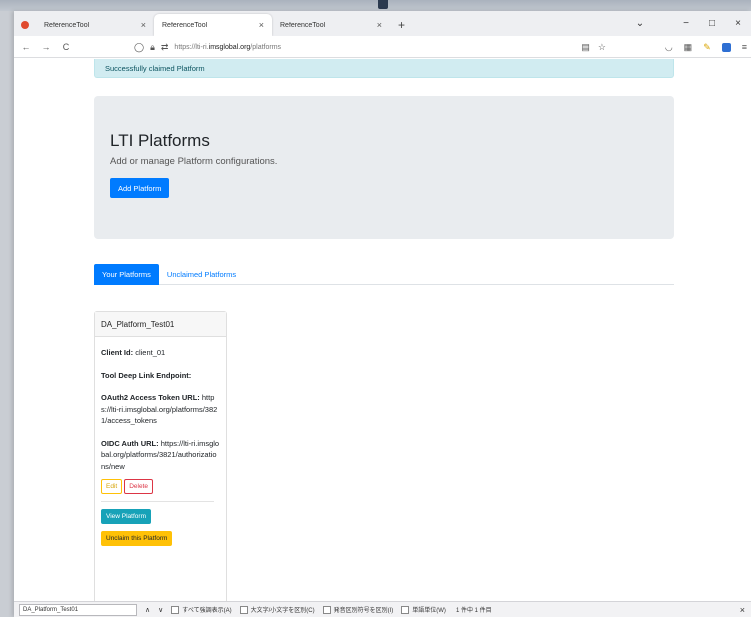 This screenshot has height=617, width=751. Describe the element at coordinates (712, 23) in the screenshot. I see `maximize-button: □` at that location.